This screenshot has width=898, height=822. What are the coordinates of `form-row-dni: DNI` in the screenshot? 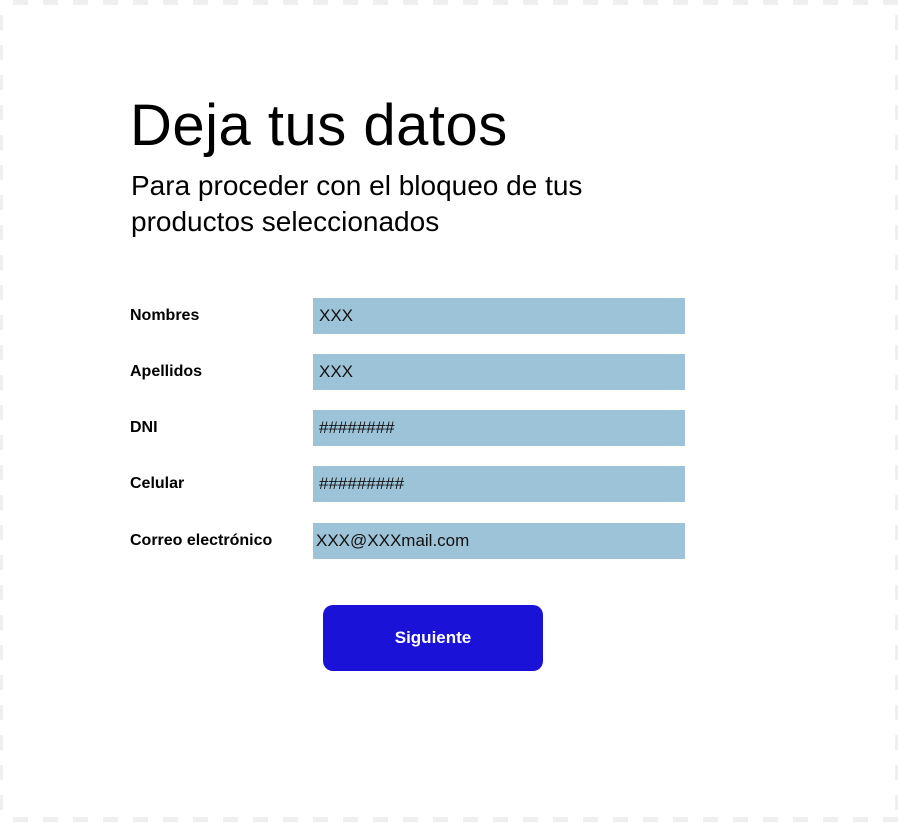 It's located at (410, 428).